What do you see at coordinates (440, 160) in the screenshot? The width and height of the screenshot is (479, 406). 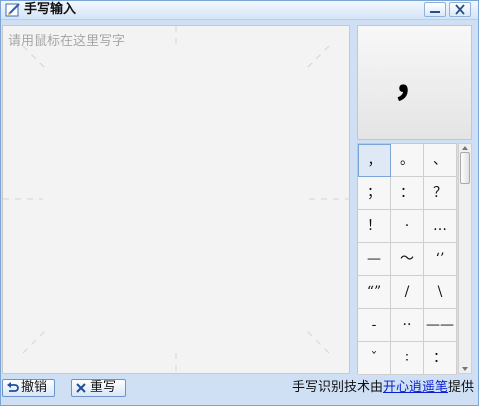 I see `candidate-cell: 、` at bounding box center [440, 160].